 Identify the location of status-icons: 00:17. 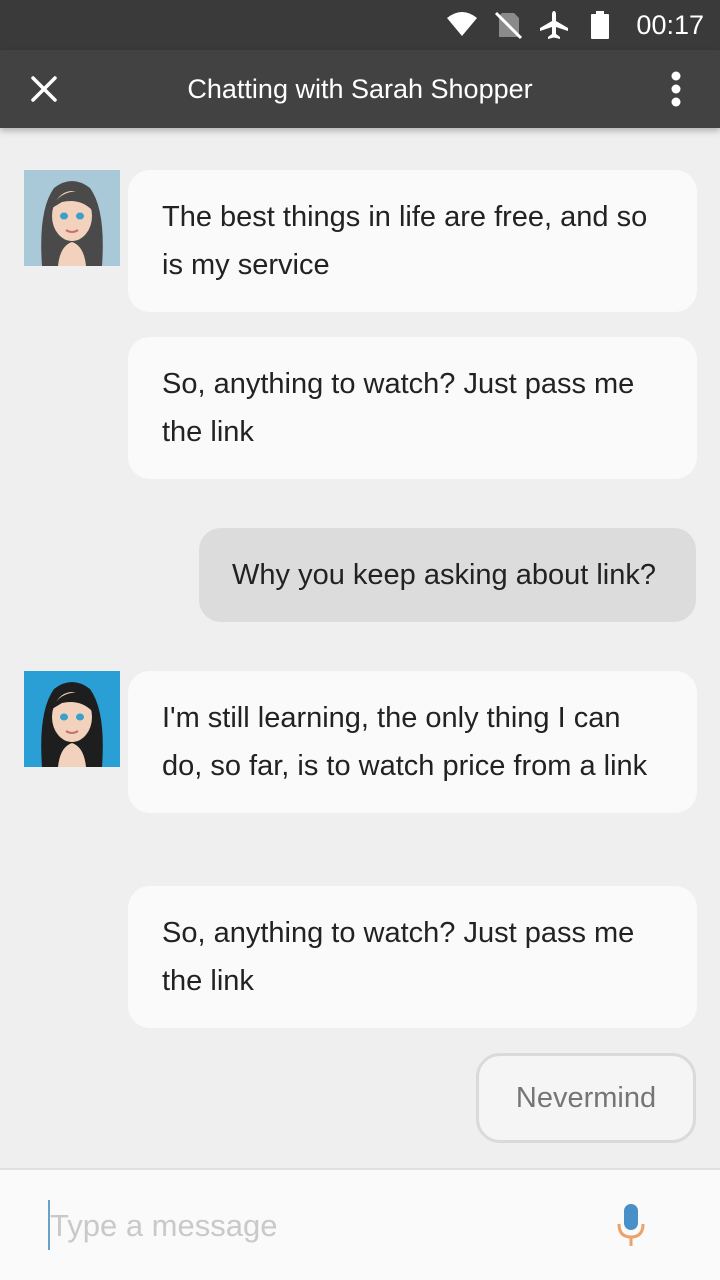
(575, 25).